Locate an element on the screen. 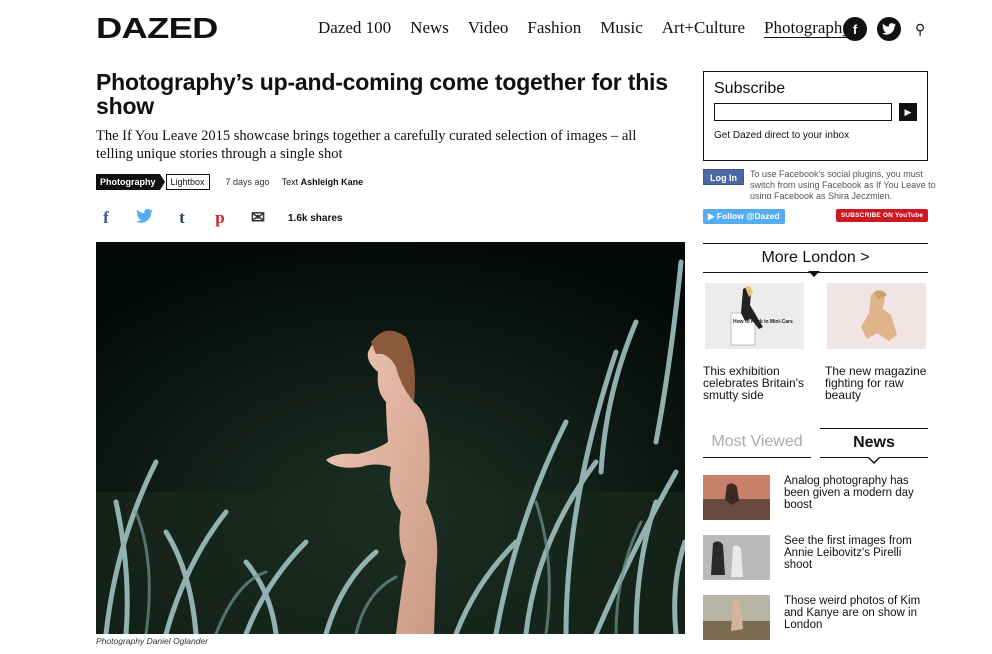 Image resolution: width=992 pixels, height=654 pixels. twitter-icon is located at coordinates (889, 29).